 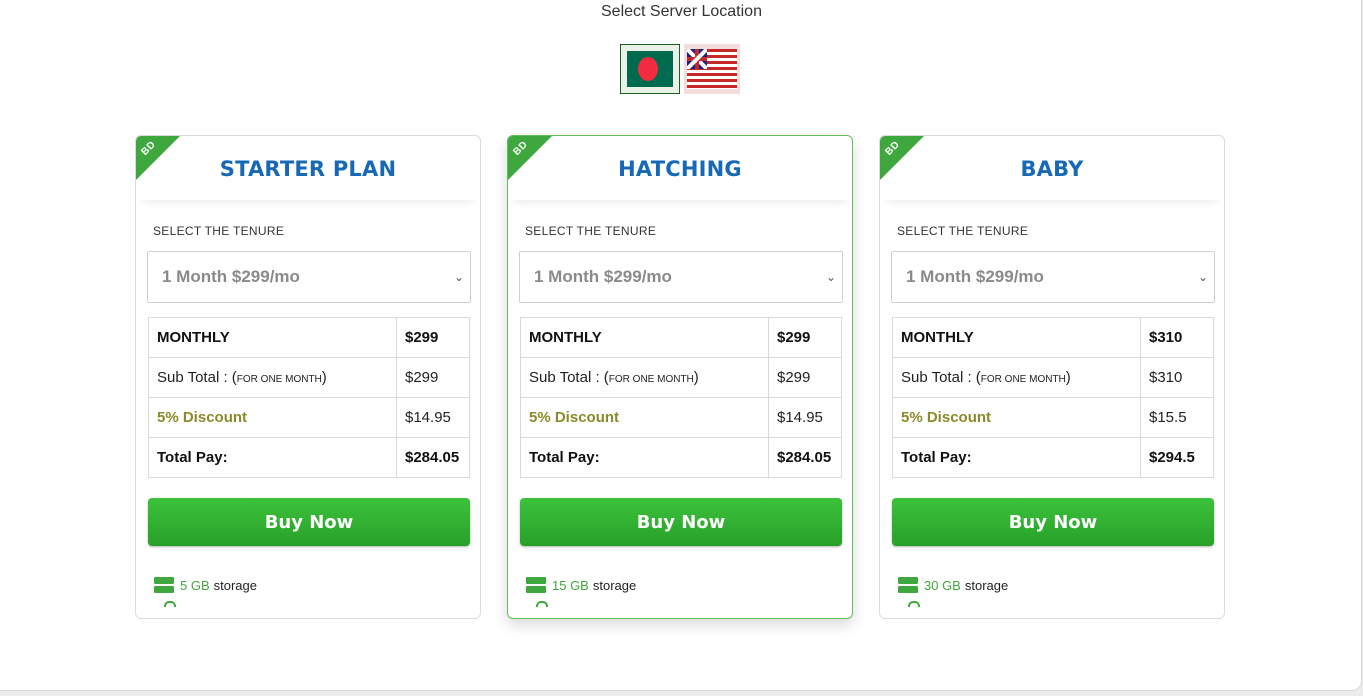 I want to click on plan-header: BABY, so click(x=1052, y=168).